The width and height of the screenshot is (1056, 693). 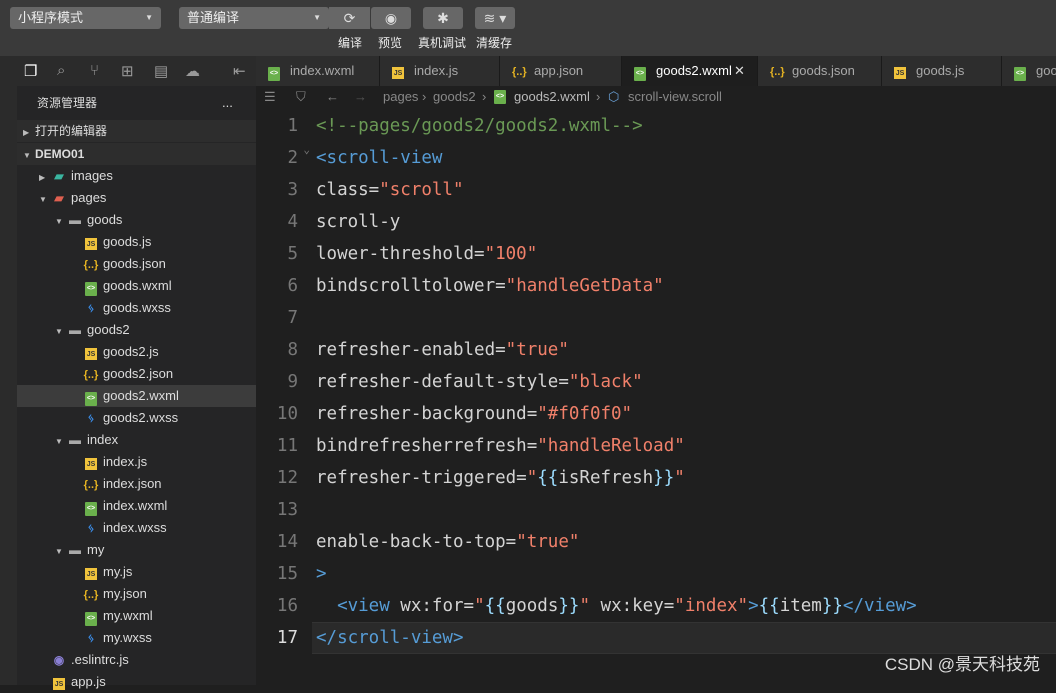 I want to click on tab-app-json: {..} app.json, so click(x=561, y=71).